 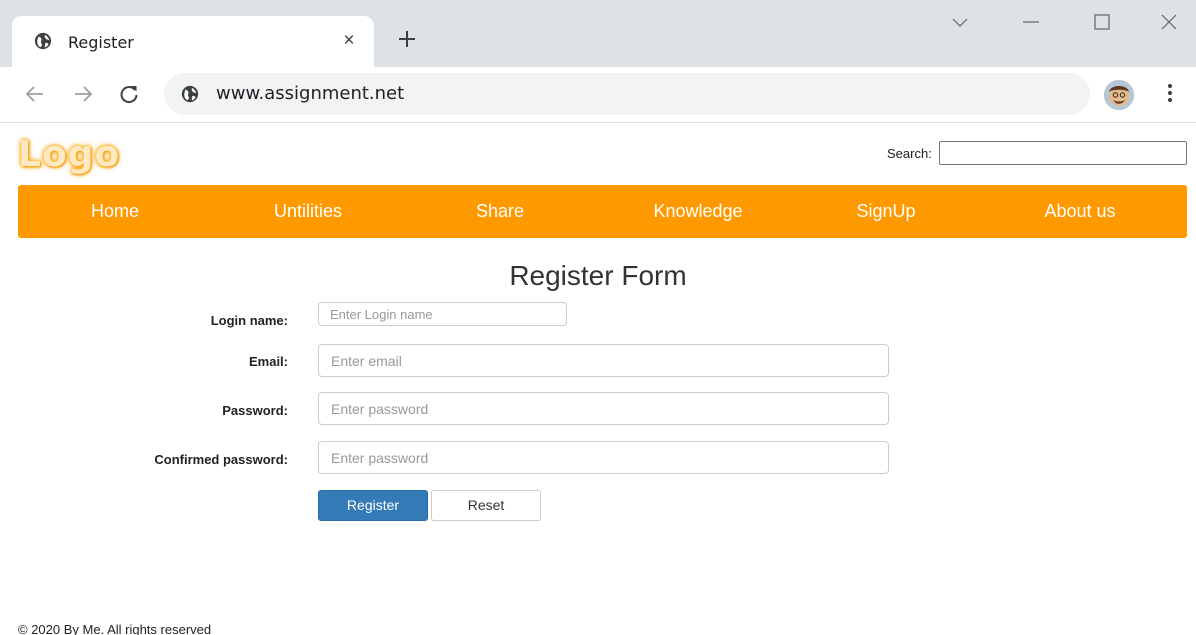 What do you see at coordinates (1102, 22) in the screenshot?
I see `maximize-icon` at bounding box center [1102, 22].